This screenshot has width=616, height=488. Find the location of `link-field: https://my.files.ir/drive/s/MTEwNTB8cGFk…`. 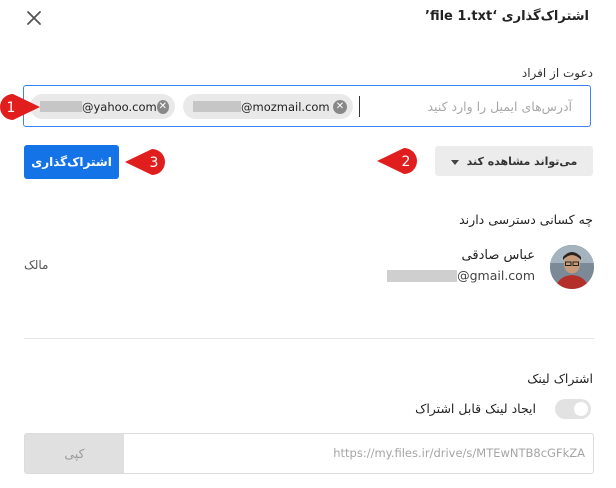

link-field: https://my.files.ir/drive/s/MTEwNTB8cGFk… is located at coordinates (309, 453).